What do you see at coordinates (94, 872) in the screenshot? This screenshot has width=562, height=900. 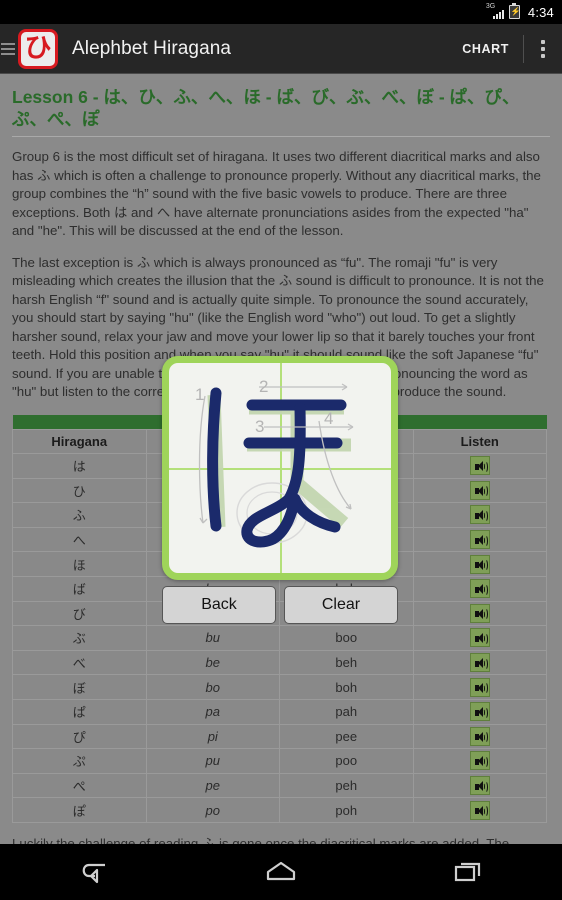 I see `nav-back-icon` at bounding box center [94, 872].